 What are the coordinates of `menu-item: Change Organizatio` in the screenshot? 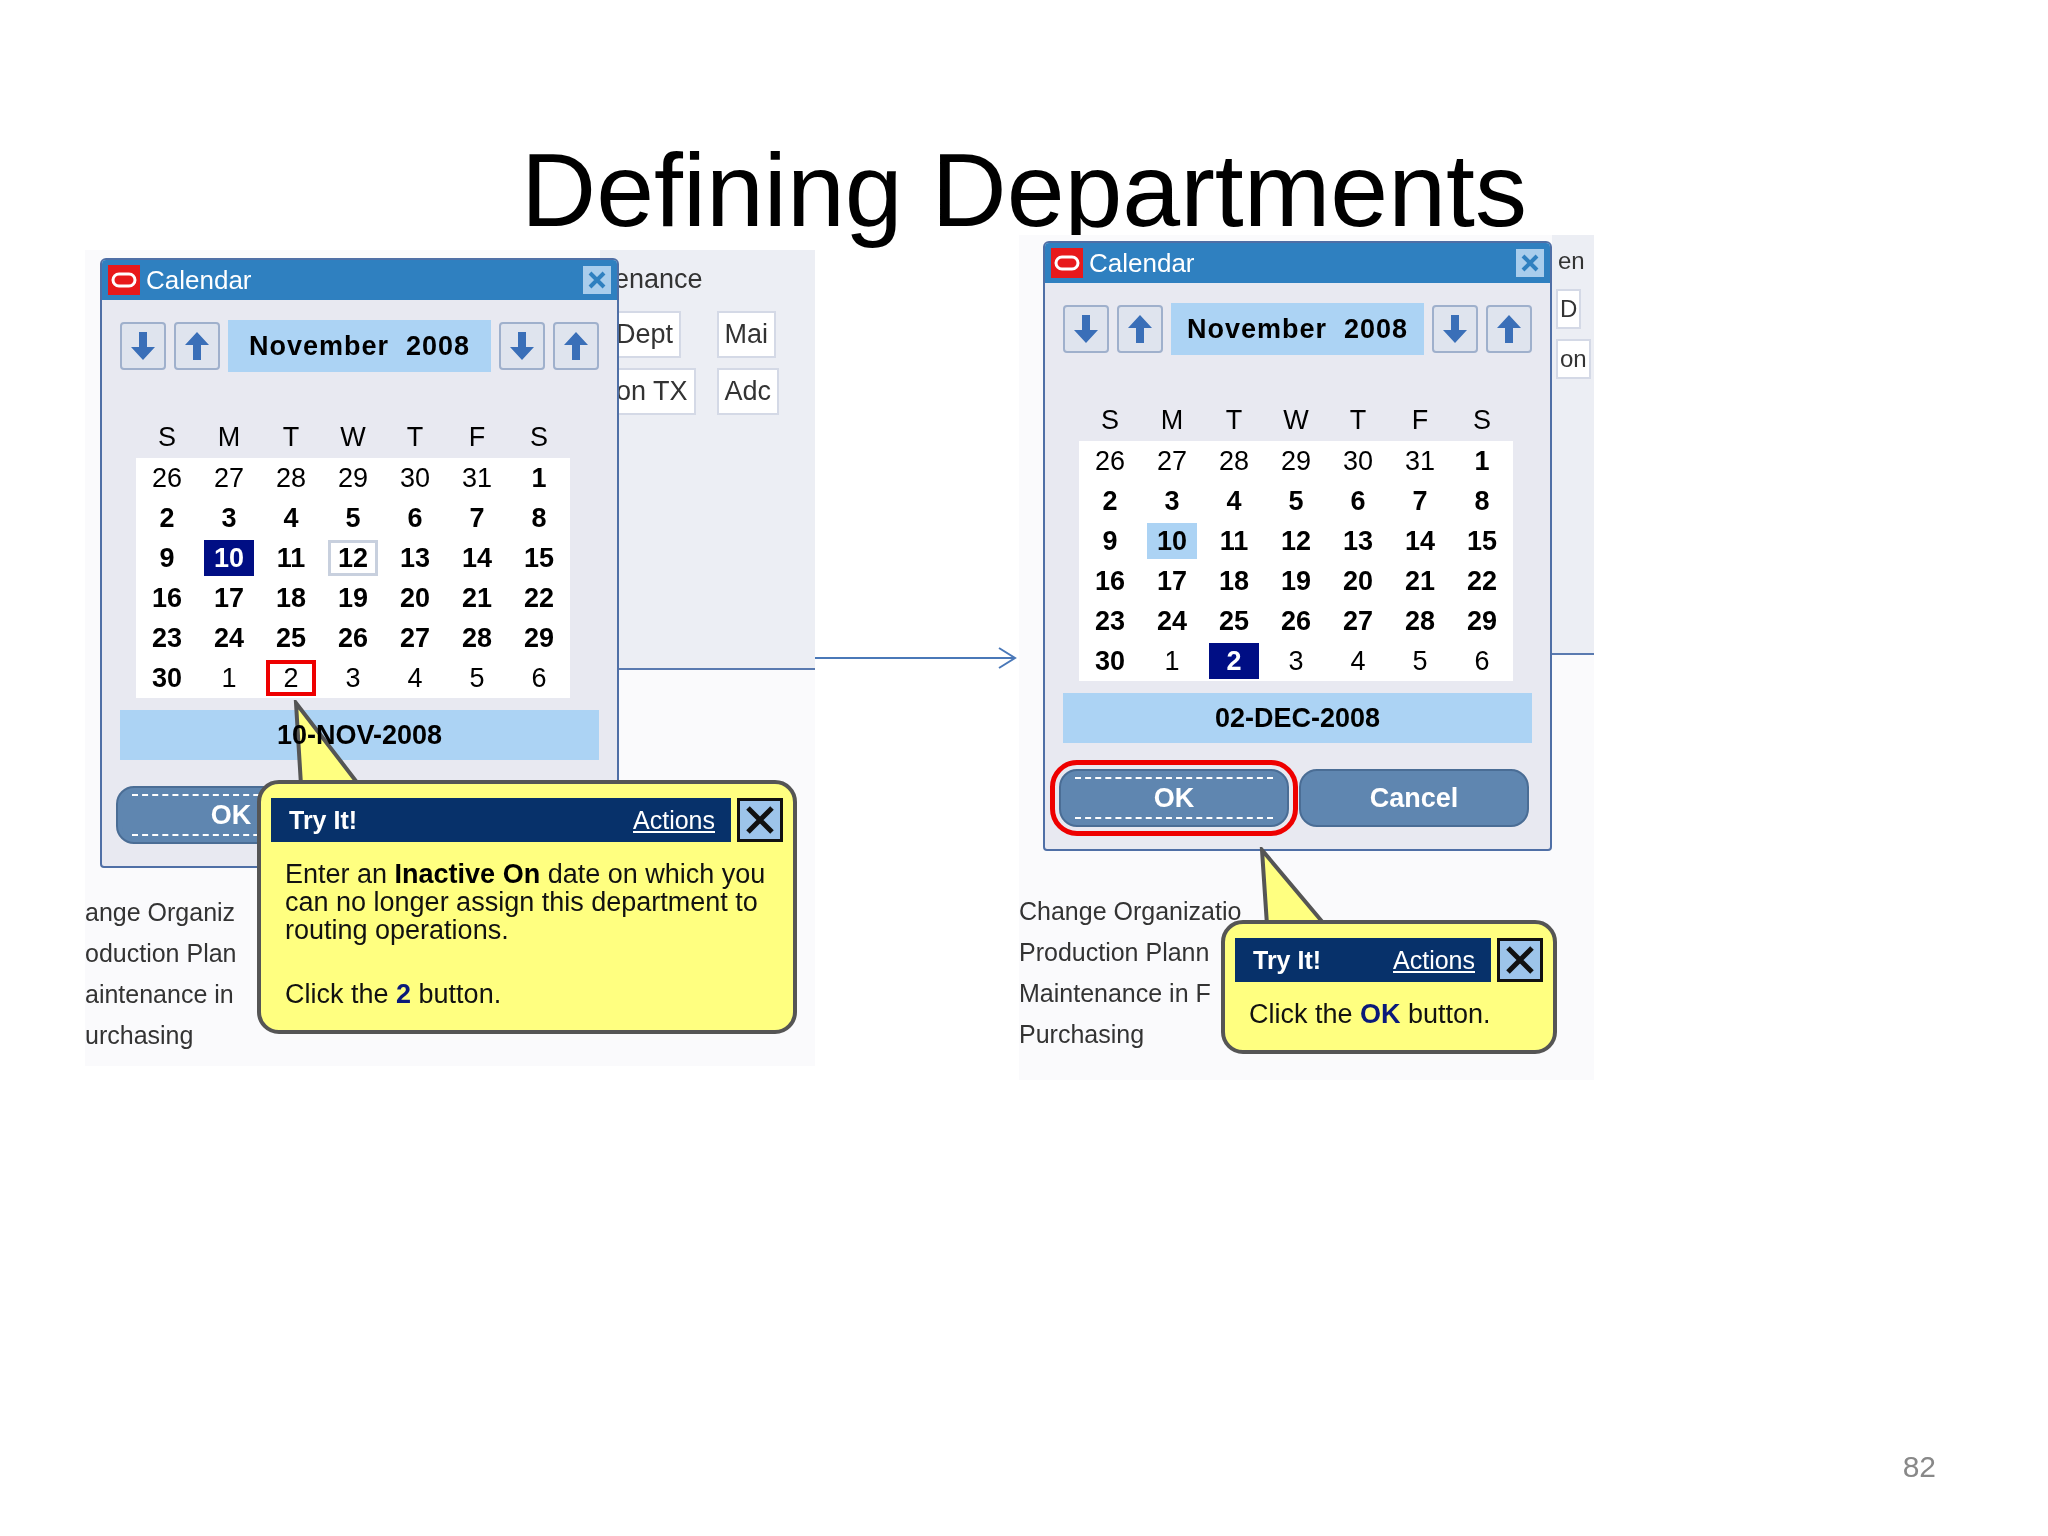 It's located at (1130, 911).